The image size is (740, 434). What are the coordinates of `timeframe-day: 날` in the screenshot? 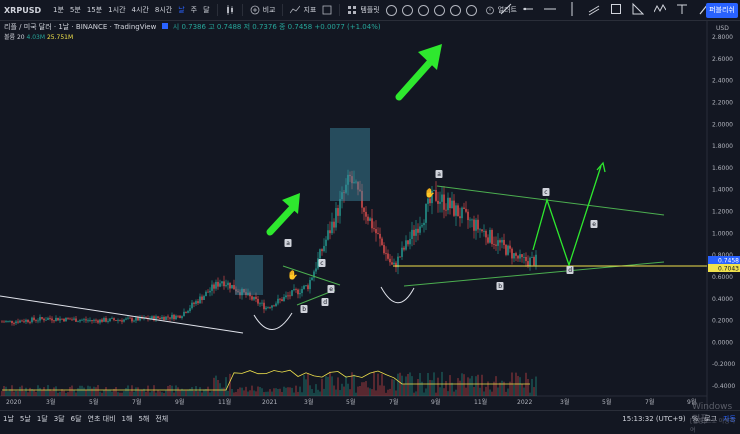 It's located at (181, 10).